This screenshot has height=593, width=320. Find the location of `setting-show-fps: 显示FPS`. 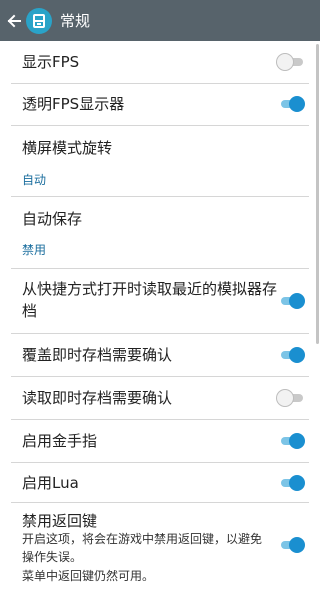

setting-show-fps: 显示FPS is located at coordinates (160, 62).